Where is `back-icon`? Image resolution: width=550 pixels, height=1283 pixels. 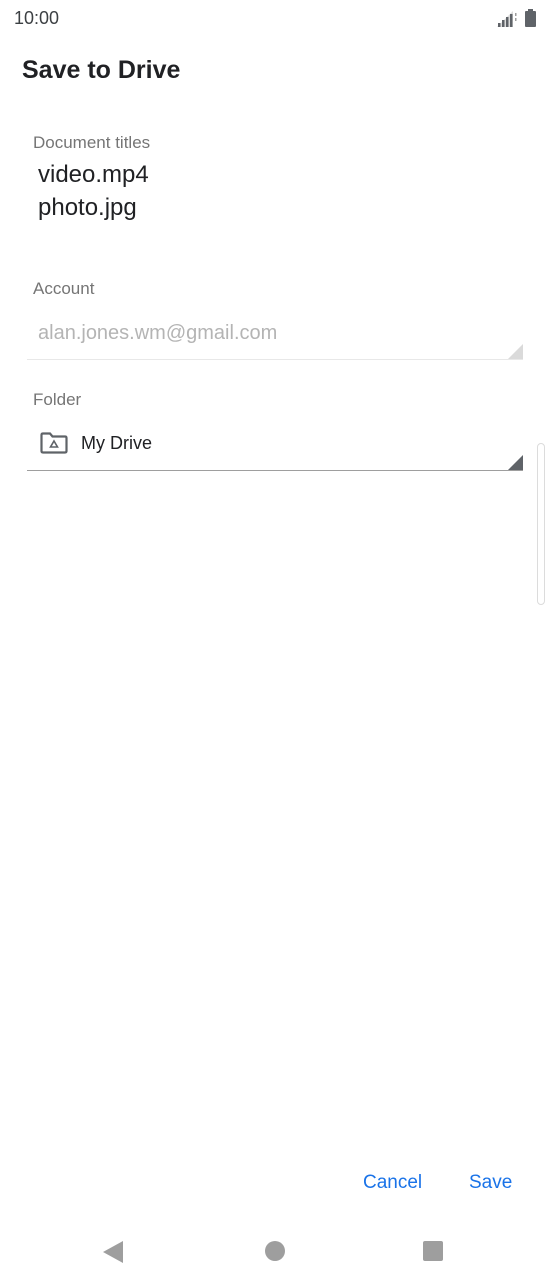 back-icon is located at coordinates (113, 1252).